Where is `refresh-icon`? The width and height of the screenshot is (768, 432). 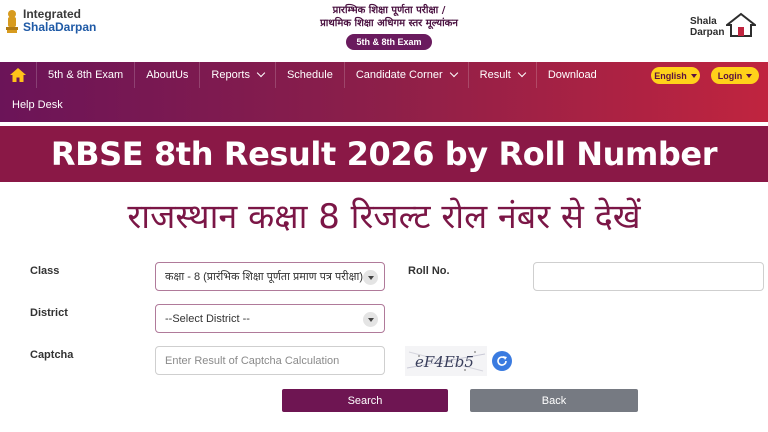 refresh-icon is located at coordinates (502, 361).